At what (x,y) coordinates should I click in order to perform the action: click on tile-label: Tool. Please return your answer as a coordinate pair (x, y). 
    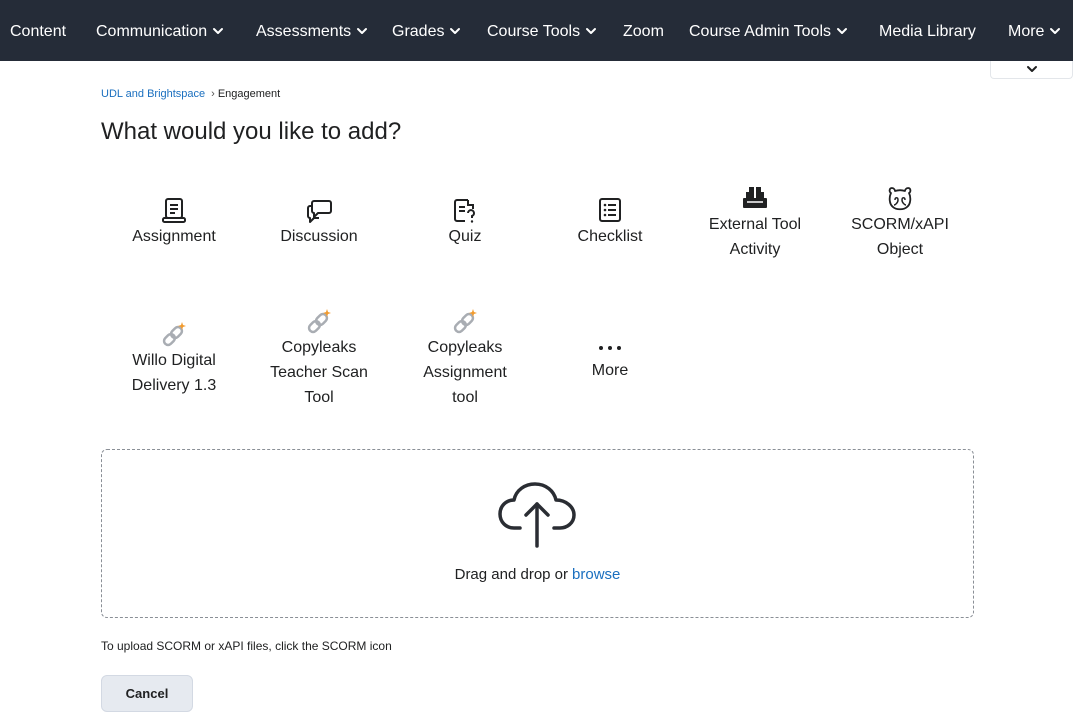
    Looking at the image, I should click on (319, 397).